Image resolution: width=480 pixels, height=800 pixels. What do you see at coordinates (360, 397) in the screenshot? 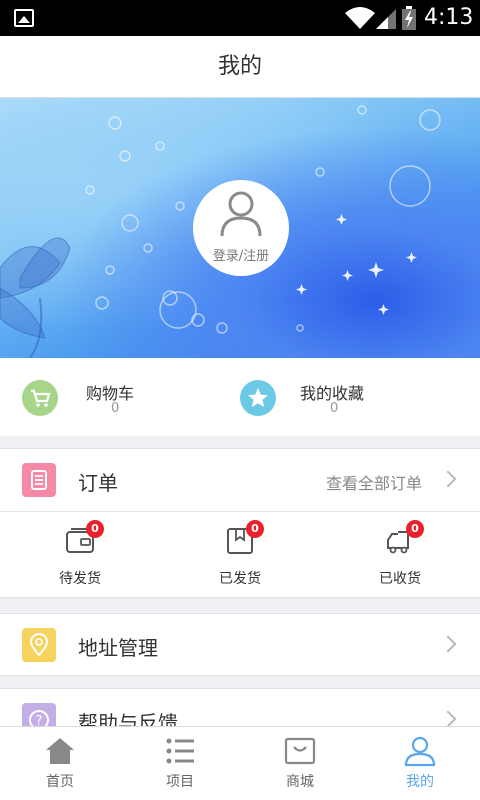
I see `favorites-item: 我的收藏 0` at bounding box center [360, 397].